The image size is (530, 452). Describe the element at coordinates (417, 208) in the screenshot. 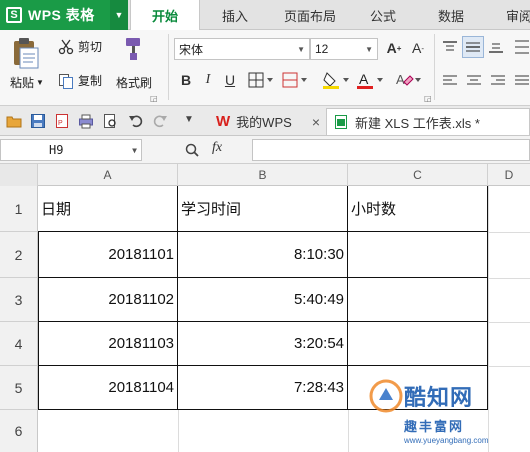

I see `cell-c1: 小时数` at that location.